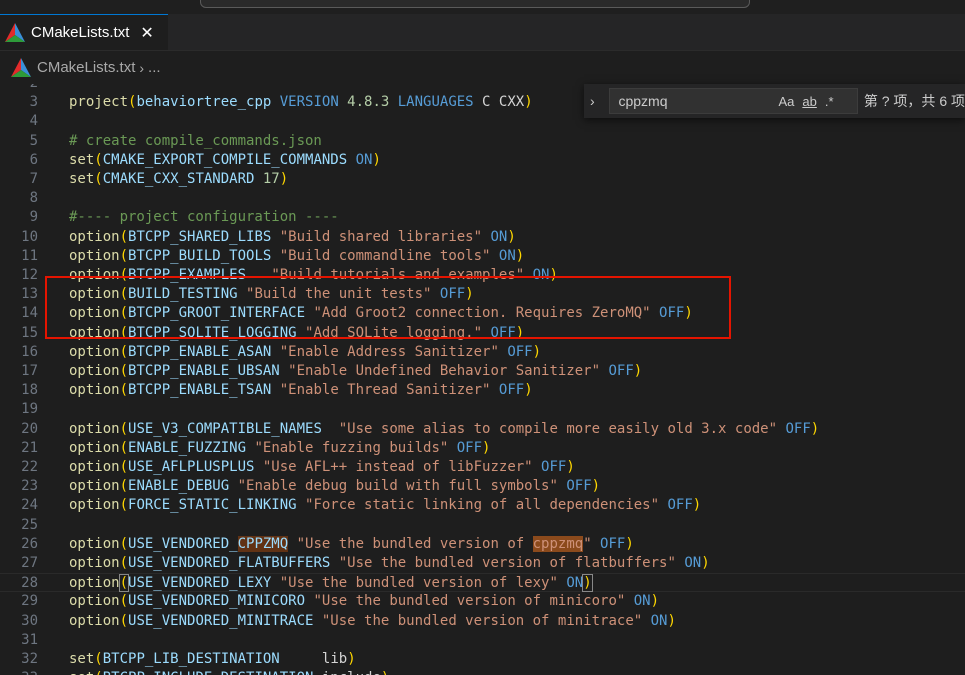 The width and height of the screenshot is (965, 675). I want to click on code-line: 31, so click(482, 640).